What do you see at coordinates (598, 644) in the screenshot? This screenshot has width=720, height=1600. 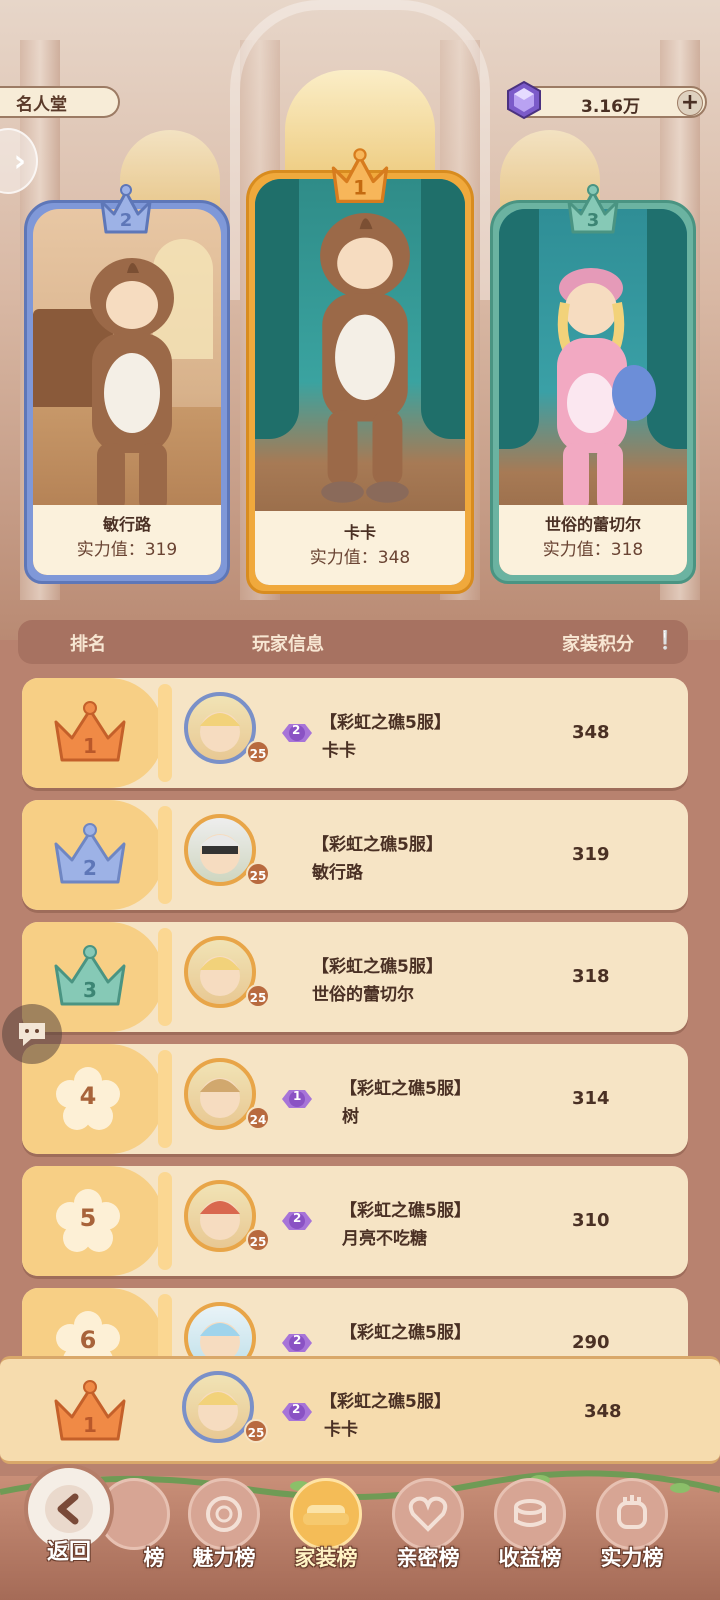 I see `score-column-header: 家装积分` at bounding box center [598, 644].